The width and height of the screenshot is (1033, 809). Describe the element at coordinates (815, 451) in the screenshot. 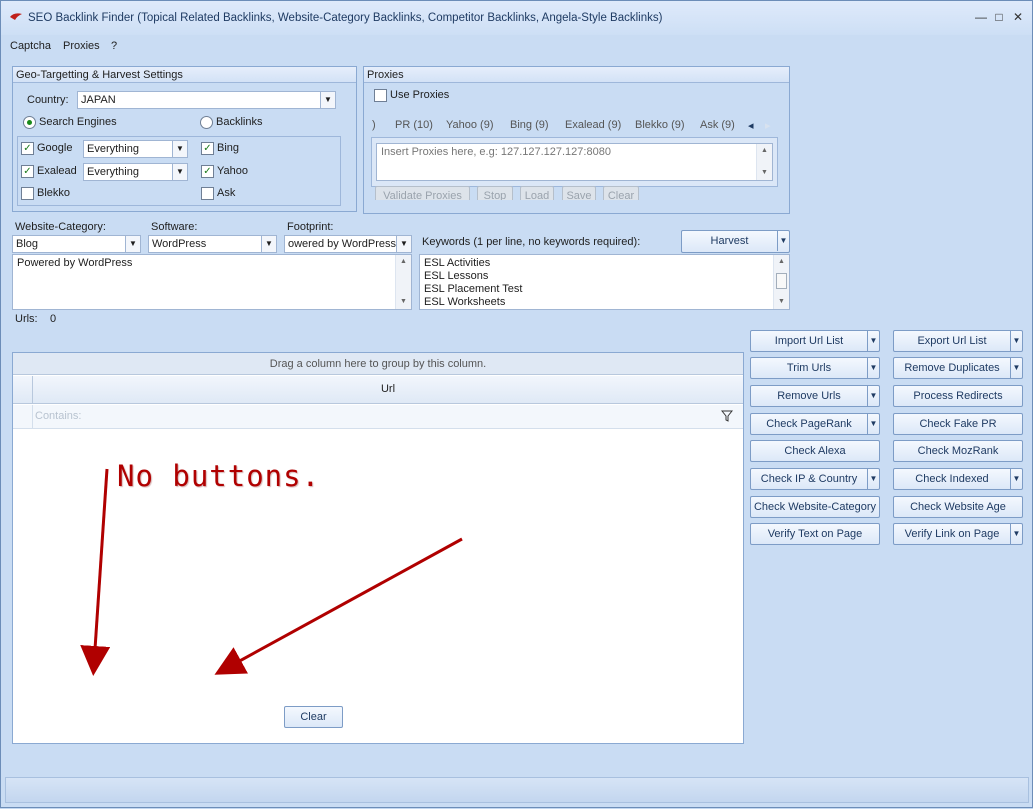

I see `check-alexa-button: Check Alexa` at that location.